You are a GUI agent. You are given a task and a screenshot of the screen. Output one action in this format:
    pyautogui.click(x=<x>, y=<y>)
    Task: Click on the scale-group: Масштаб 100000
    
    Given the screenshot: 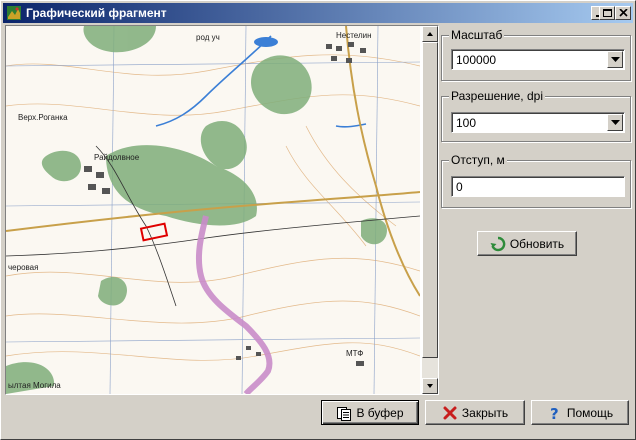 What is the action you would take?
    pyautogui.click(x=536, y=54)
    